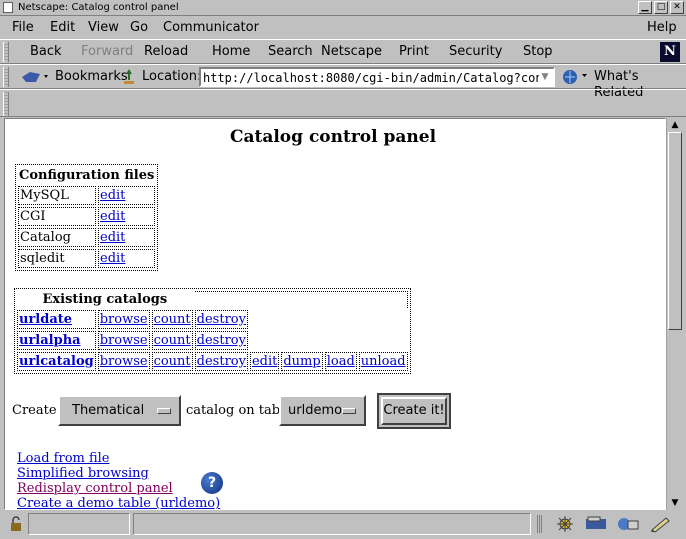 This screenshot has height=539, width=686. Describe the element at coordinates (16, 524) in the screenshot. I see `lock-icon` at that location.